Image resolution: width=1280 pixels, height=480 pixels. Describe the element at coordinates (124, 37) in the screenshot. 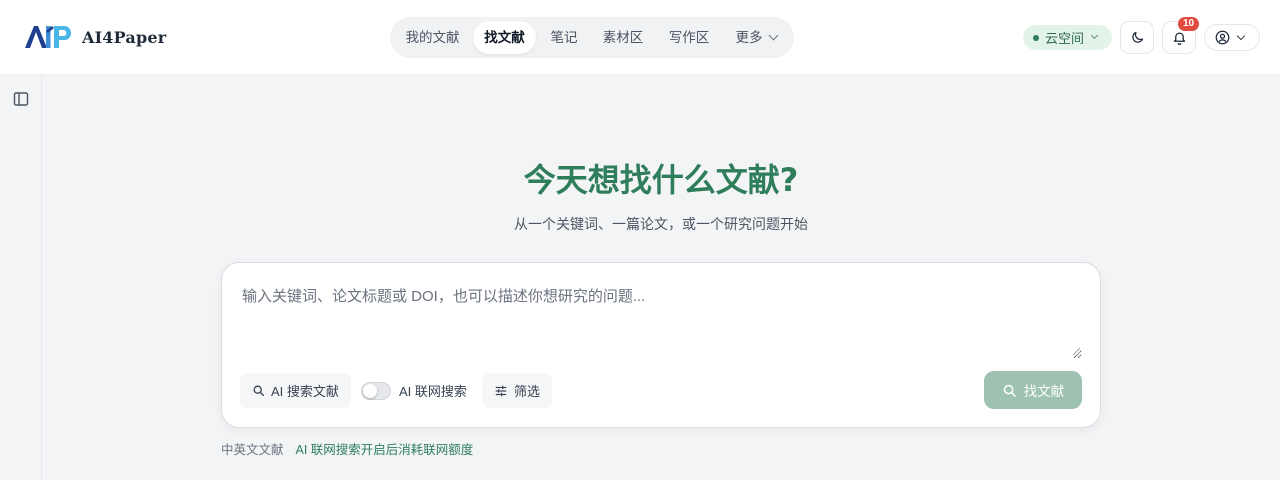

I see `brand-name: AI4Paper` at that location.